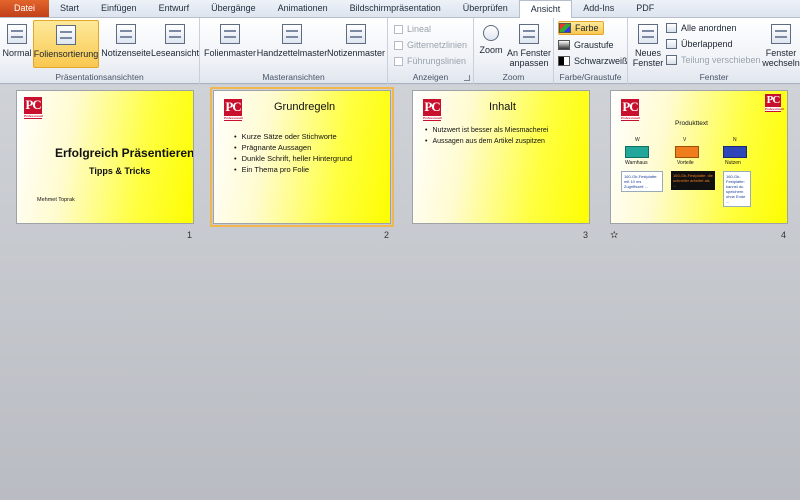 The height and width of the screenshot is (500, 800). What do you see at coordinates (120, 171) in the screenshot?
I see `slide-1-subtitle: Tipps & Tricks` at bounding box center [120, 171].